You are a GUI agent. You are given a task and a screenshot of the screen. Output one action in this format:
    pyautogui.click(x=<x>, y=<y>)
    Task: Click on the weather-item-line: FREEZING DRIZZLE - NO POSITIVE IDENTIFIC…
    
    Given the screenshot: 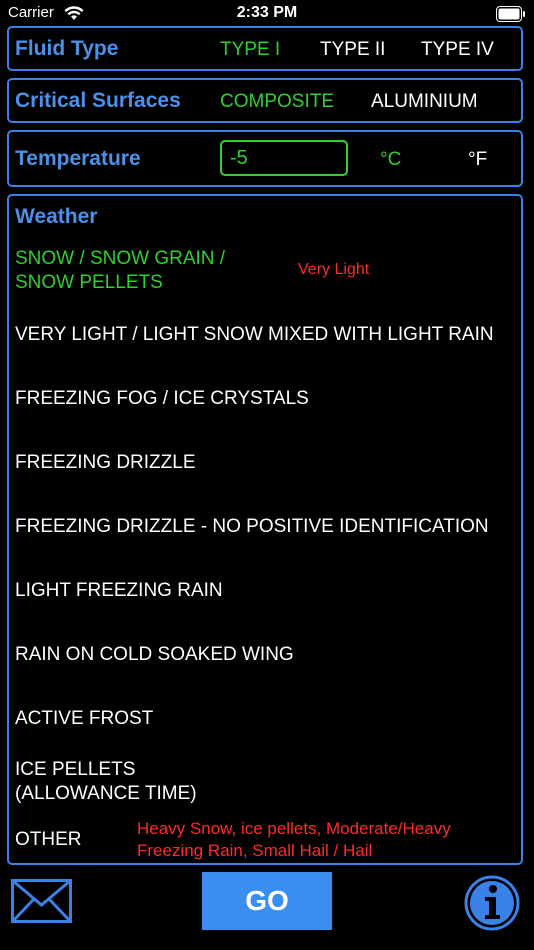 What is the action you would take?
    pyautogui.click(x=252, y=526)
    